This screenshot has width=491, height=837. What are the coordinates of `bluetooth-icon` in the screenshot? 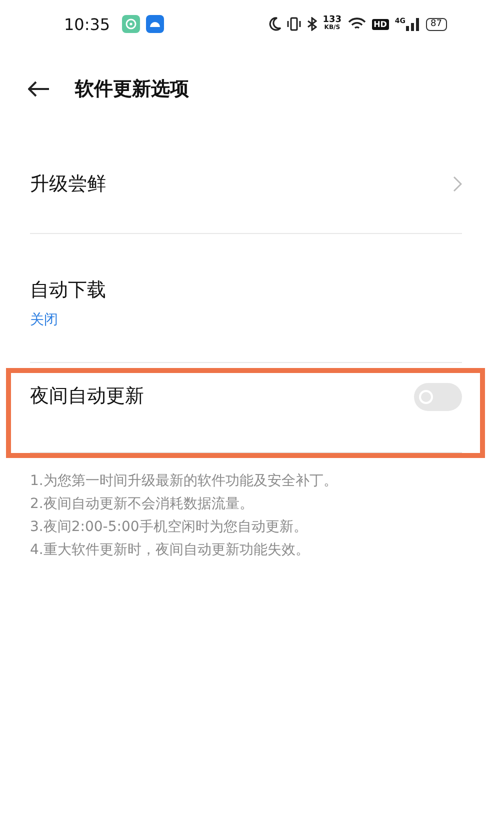 It's located at (311, 24).